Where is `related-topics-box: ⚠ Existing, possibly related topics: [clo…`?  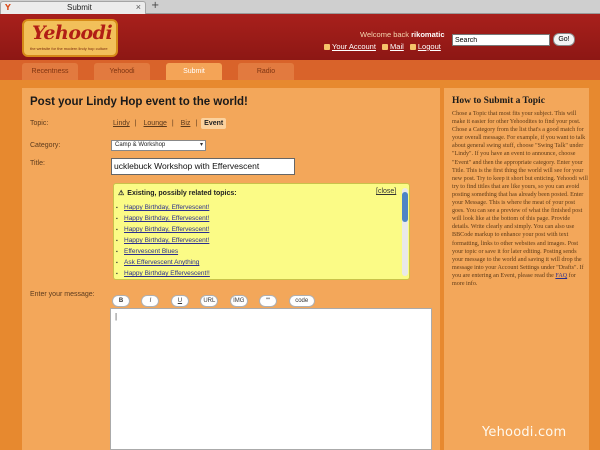
related-topics-box: ⚠ Existing, possibly related topics: [clo… is located at coordinates (261, 231).